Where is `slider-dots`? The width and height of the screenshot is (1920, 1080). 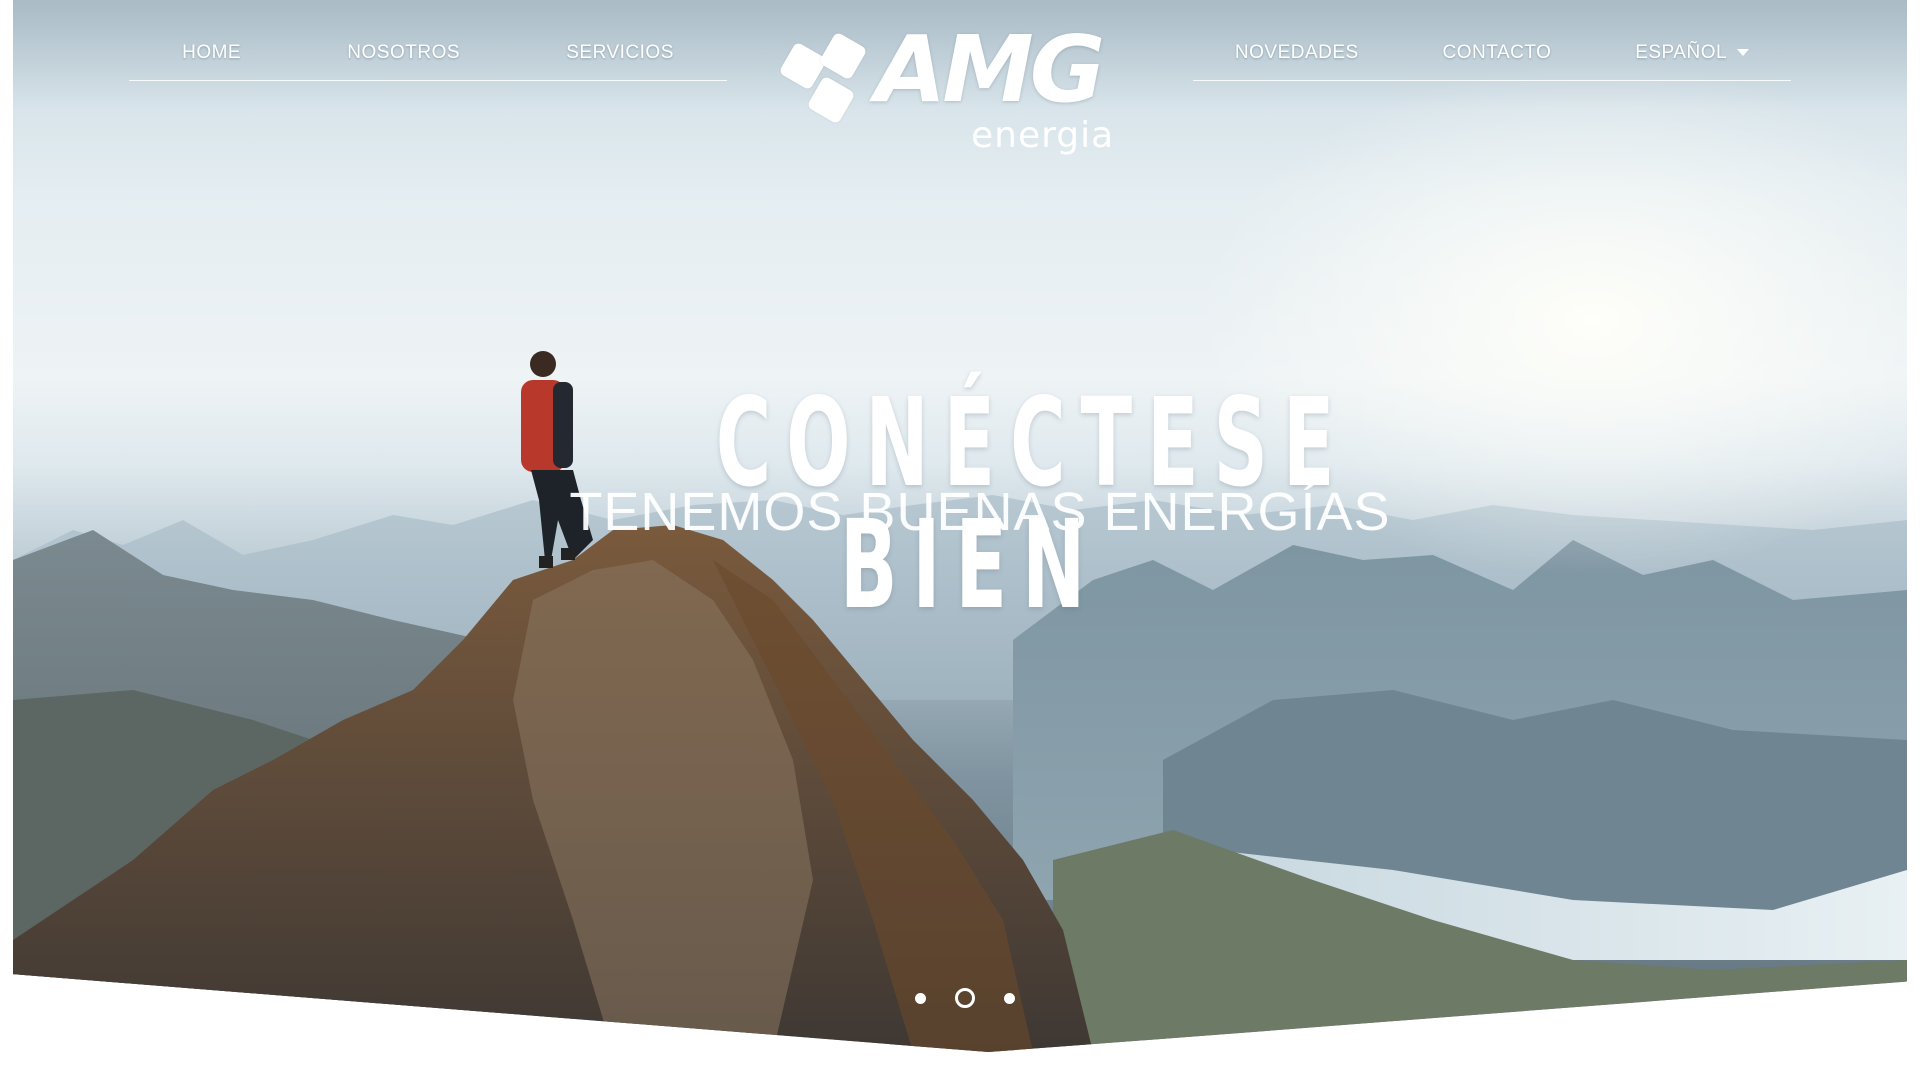 slider-dots is located at coordinates (965, 998).